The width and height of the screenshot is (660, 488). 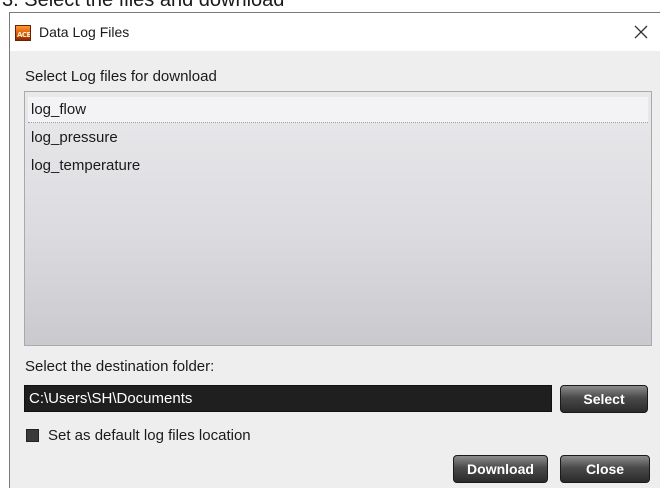 I want to click on close-button: Close, so click(x=605, y=469).